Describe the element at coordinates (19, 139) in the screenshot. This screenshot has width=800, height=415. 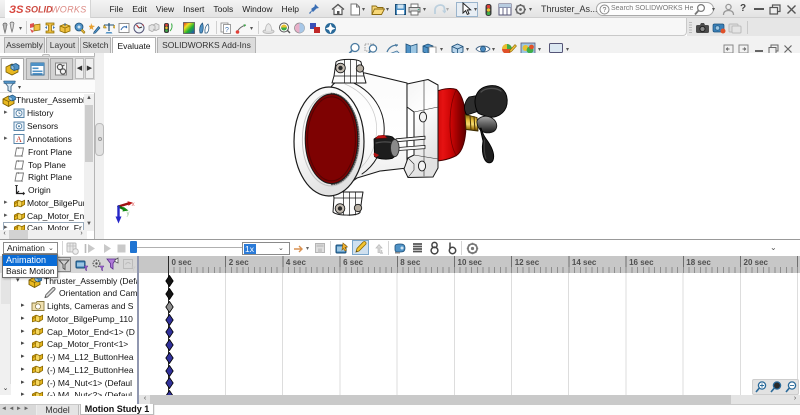
I see `svg-text: A` at that location.